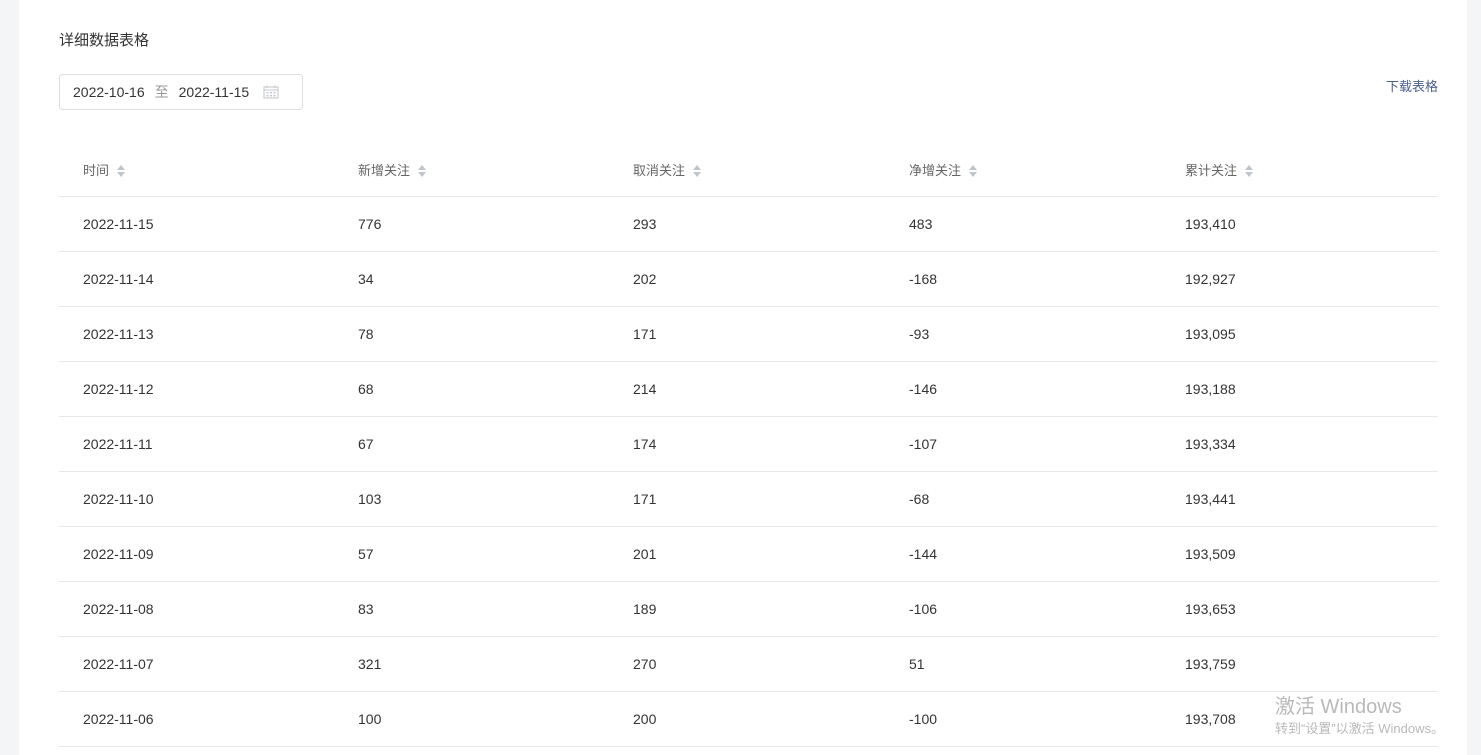 The height and width of the screenshot is (755, 1481). I want to click on cell-net-follows: -68, so click(1023, 499).